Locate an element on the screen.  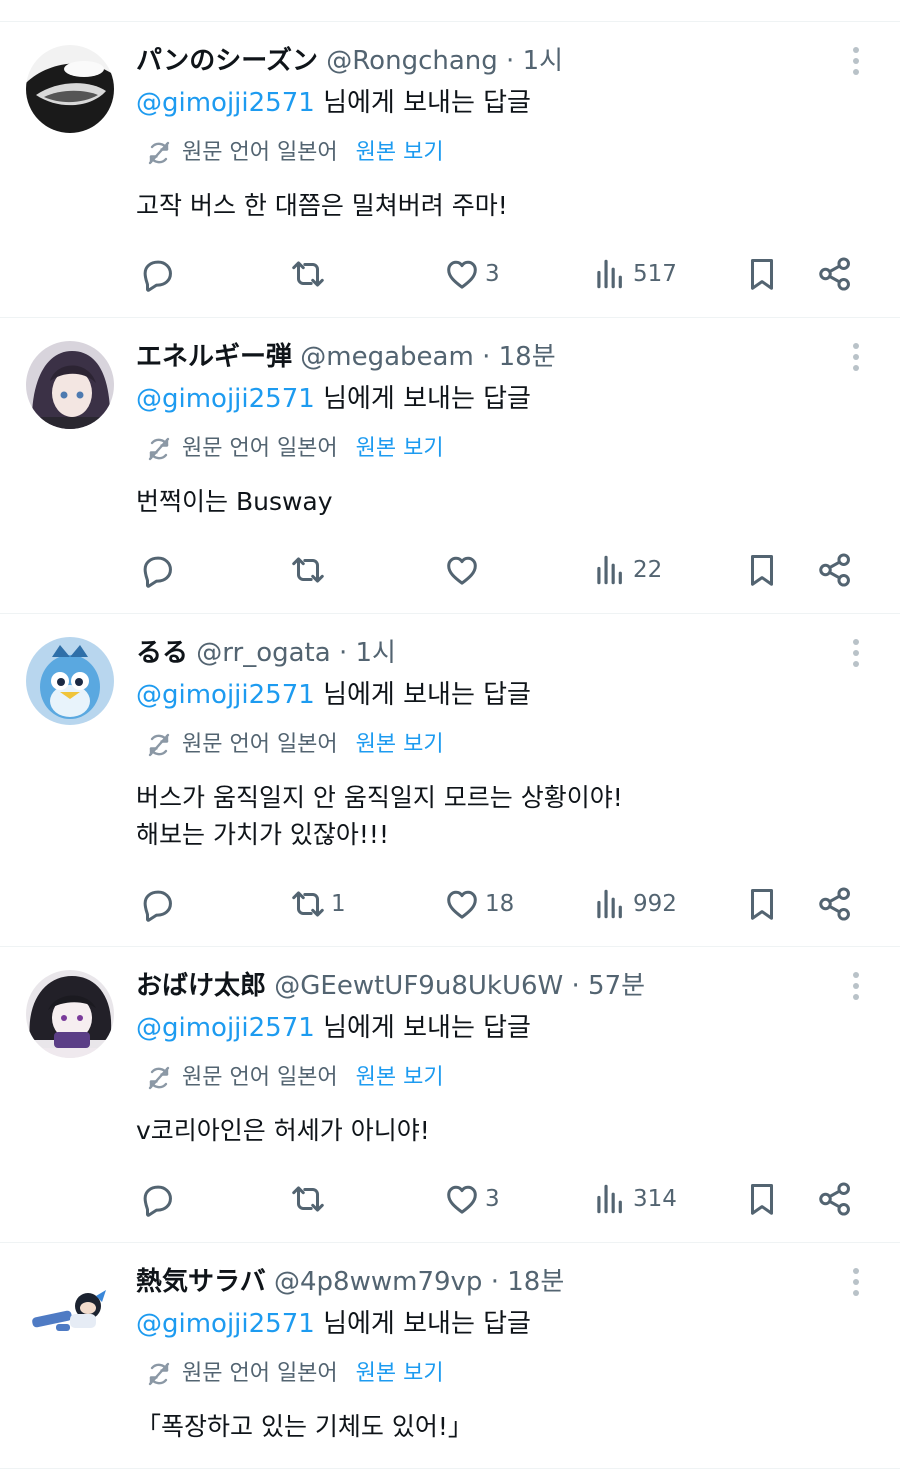
user-handle: @megabeam is located at coordinates (387, 357).